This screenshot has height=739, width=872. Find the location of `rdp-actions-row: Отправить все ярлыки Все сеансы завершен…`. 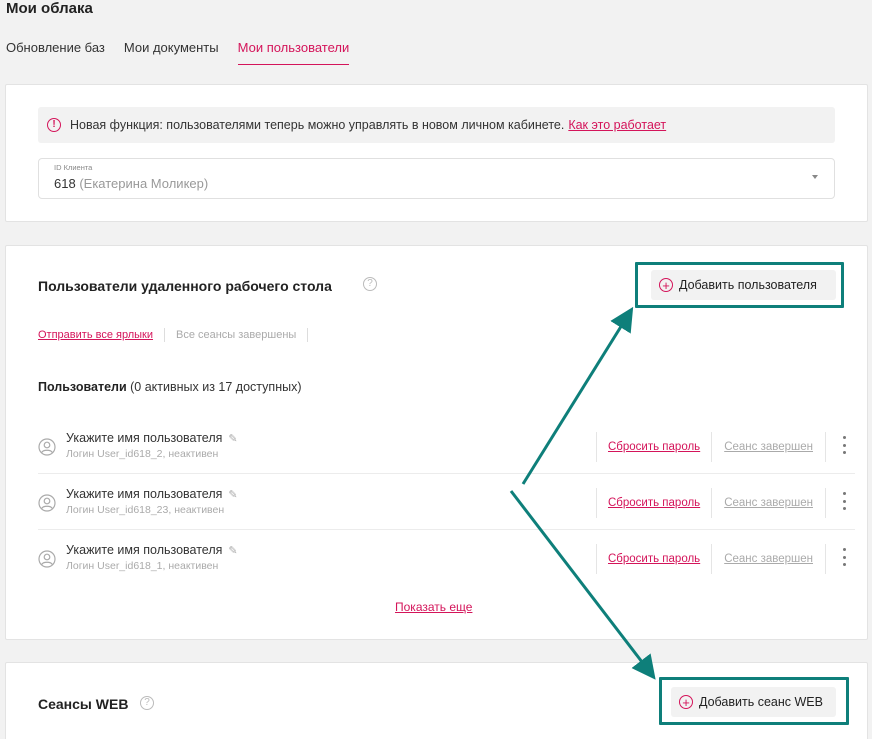

rdp-actions-row: Отправить все ярлыки Все сеансы завершен… is located at coordinates (178, 335).